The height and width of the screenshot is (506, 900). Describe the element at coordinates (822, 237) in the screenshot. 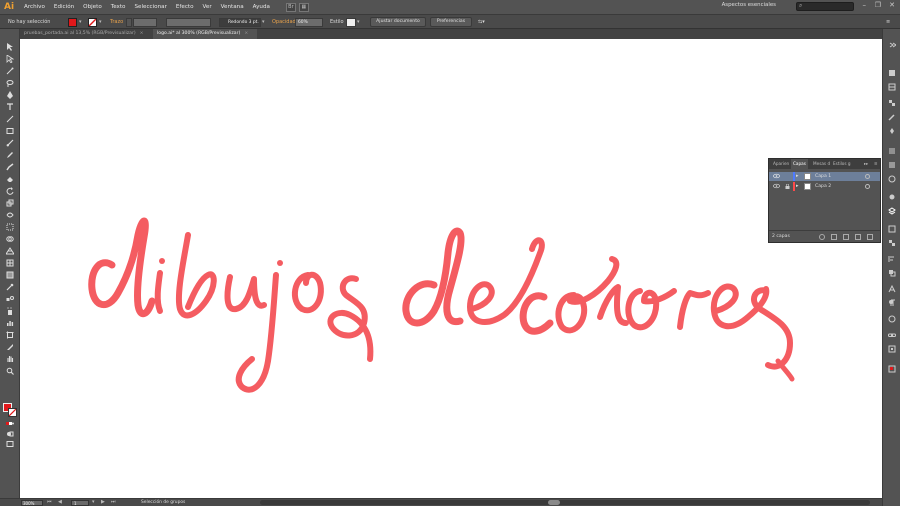

I see `locate-object-icon` at that location.